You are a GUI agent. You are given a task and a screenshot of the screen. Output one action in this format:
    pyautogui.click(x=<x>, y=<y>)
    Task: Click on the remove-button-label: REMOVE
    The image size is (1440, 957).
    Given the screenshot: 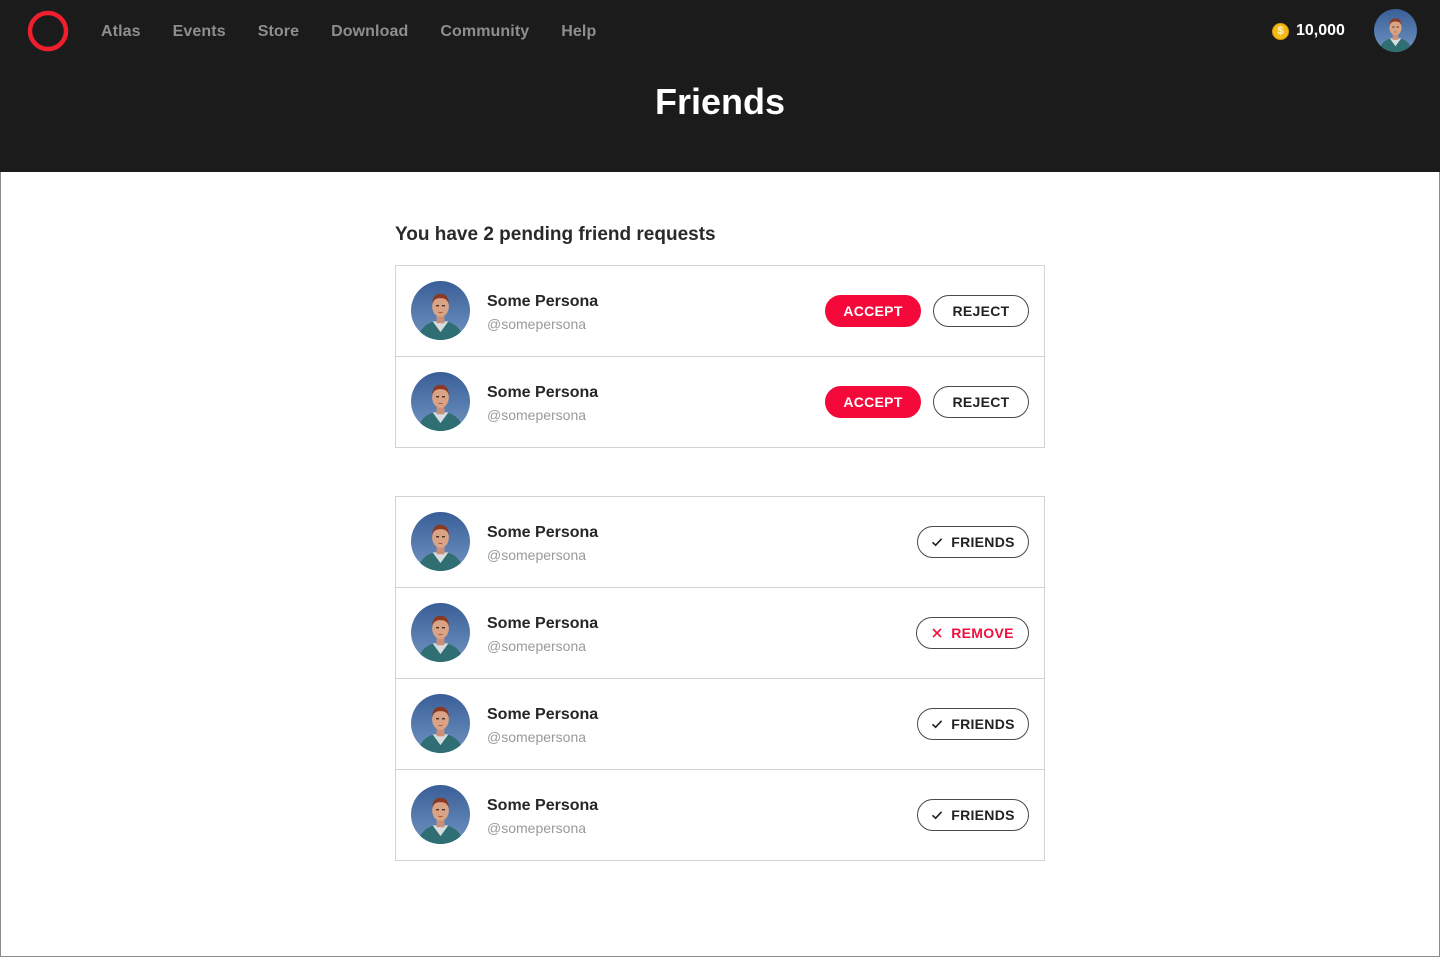 What is the action you would take?
    pyautogui.click(x=982, y=633)
    